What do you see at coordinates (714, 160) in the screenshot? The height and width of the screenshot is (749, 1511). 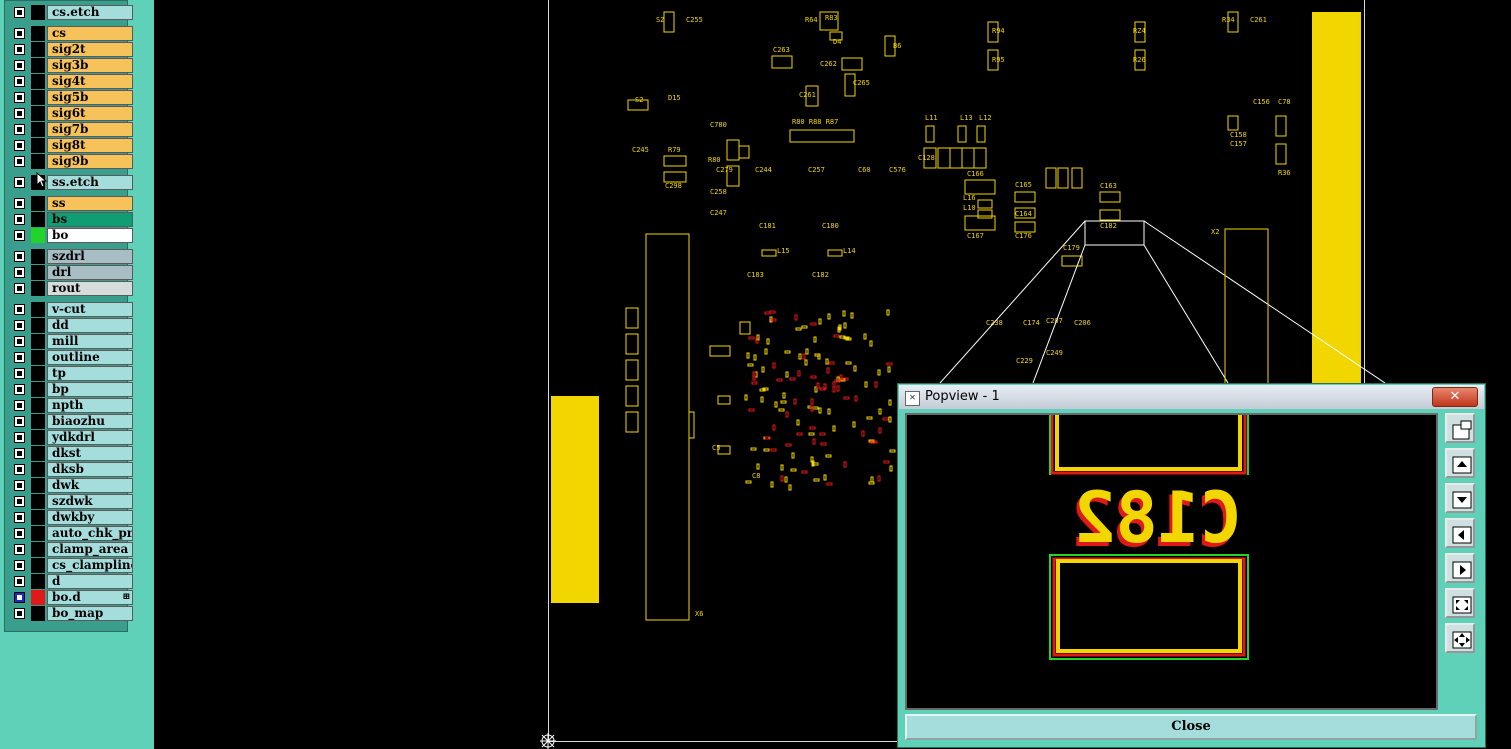 I see `component-designator: R80` at bounding box center [714, 160].